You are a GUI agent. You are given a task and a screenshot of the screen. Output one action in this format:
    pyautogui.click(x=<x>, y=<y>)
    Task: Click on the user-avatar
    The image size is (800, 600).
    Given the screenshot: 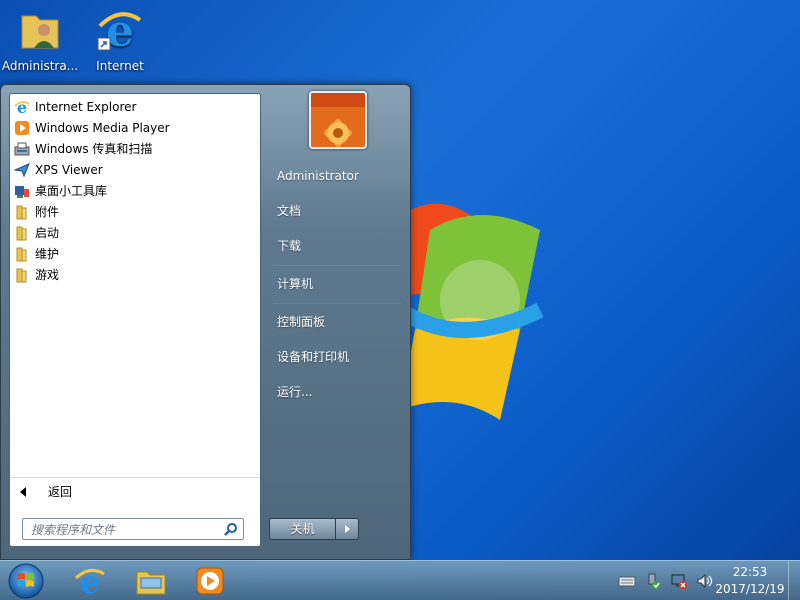 What is the action you would take?
    pyautogui.click(x=338, y=120)
    